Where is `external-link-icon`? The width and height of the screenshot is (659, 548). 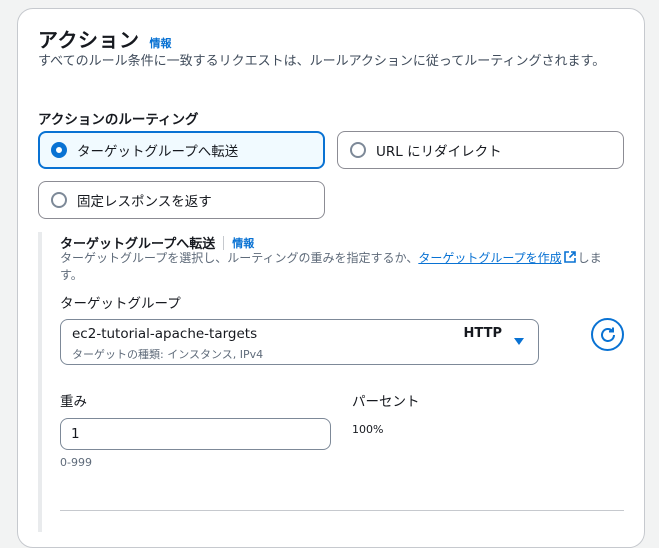 external-link-icon is located at coordinates (569, 257).